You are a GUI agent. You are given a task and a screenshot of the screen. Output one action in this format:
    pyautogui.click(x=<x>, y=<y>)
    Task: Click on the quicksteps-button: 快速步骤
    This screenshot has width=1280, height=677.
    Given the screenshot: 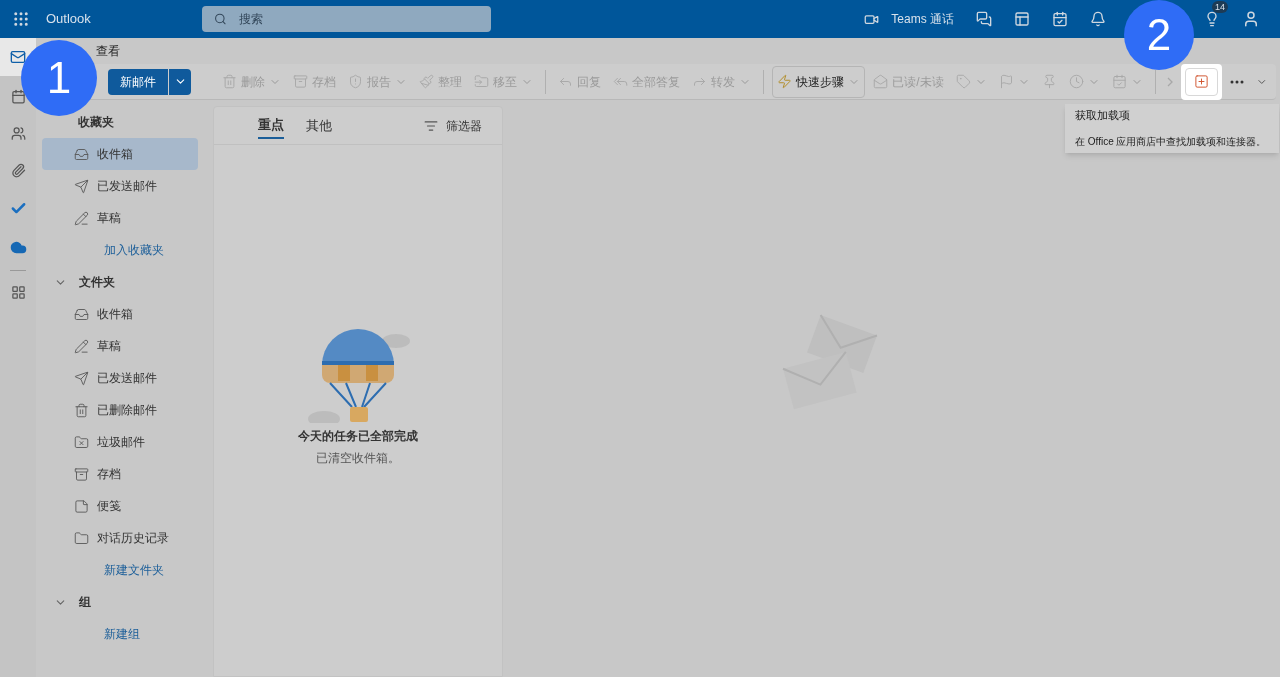 What is the action you would take?
    pyautogui.click(x=819, y=81)
    